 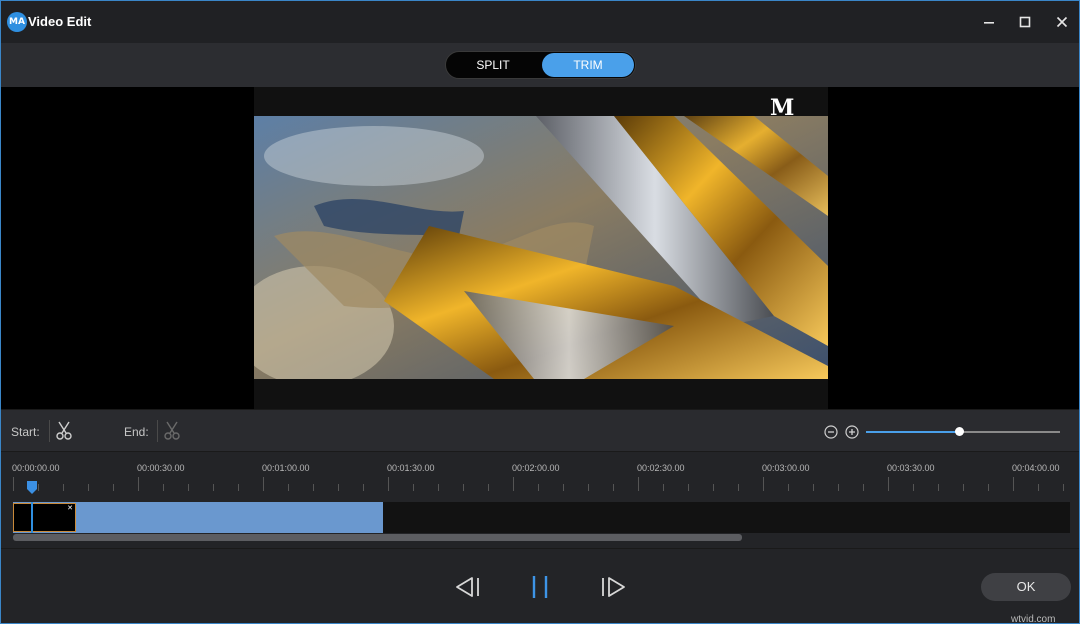 What do you see at coordinates (1026, 587) in the screenshot?
I see `ok-button: OK` at bounding box center [1026, 587].